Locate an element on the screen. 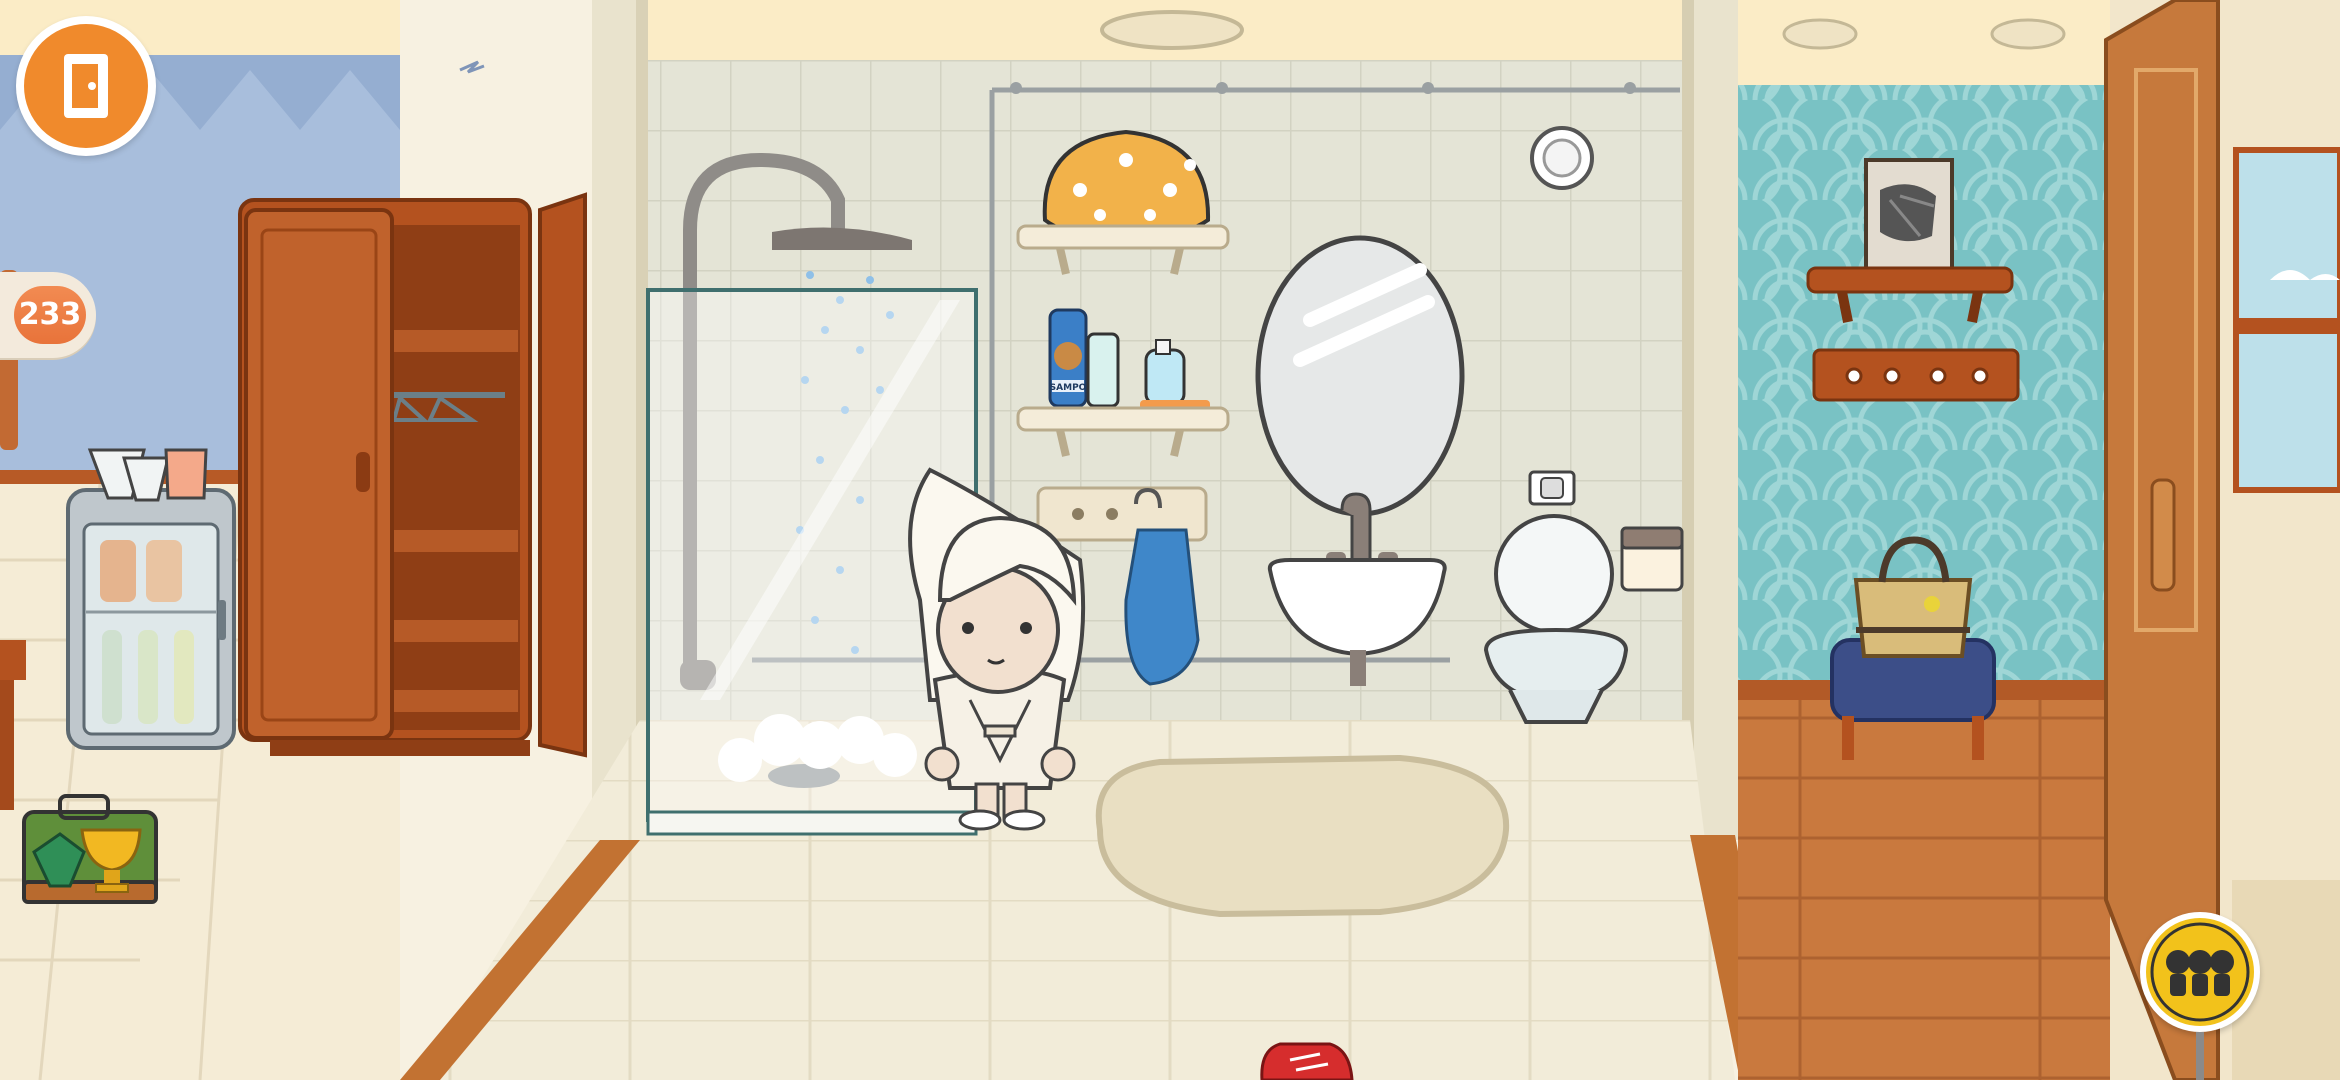 The height and width of the screenshot is (1080, 2340). exit-button is located at coordinates (86, 86).